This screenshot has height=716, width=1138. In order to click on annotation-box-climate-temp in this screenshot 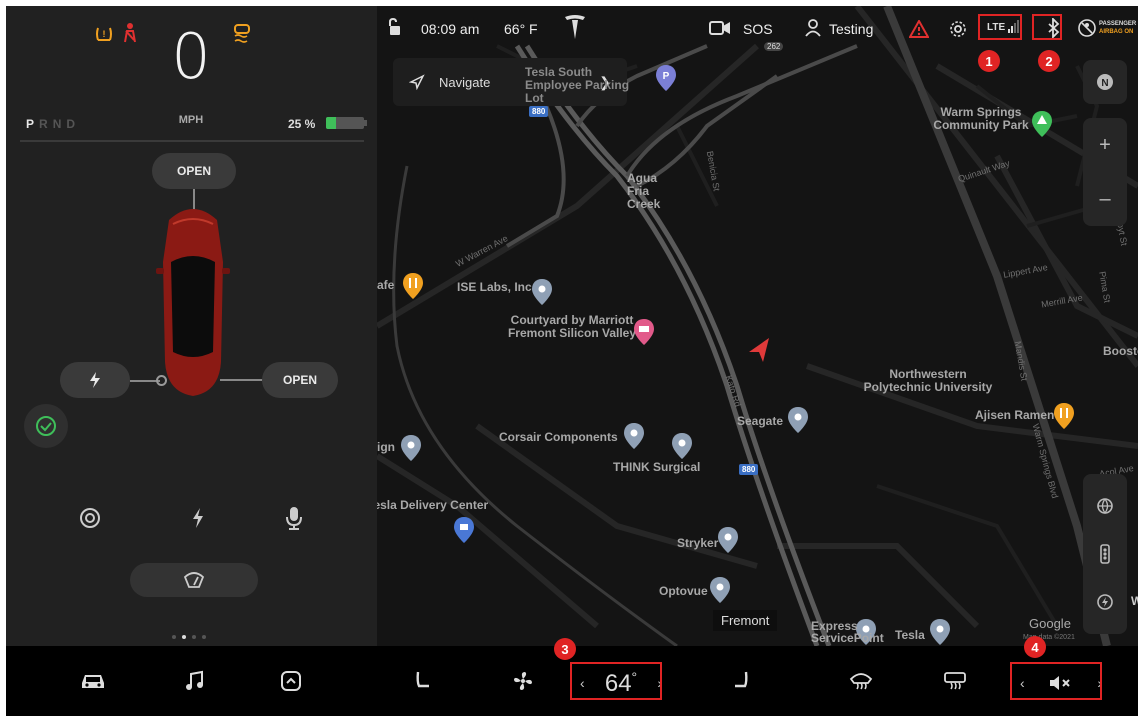, I will do `click(616, 681)`.